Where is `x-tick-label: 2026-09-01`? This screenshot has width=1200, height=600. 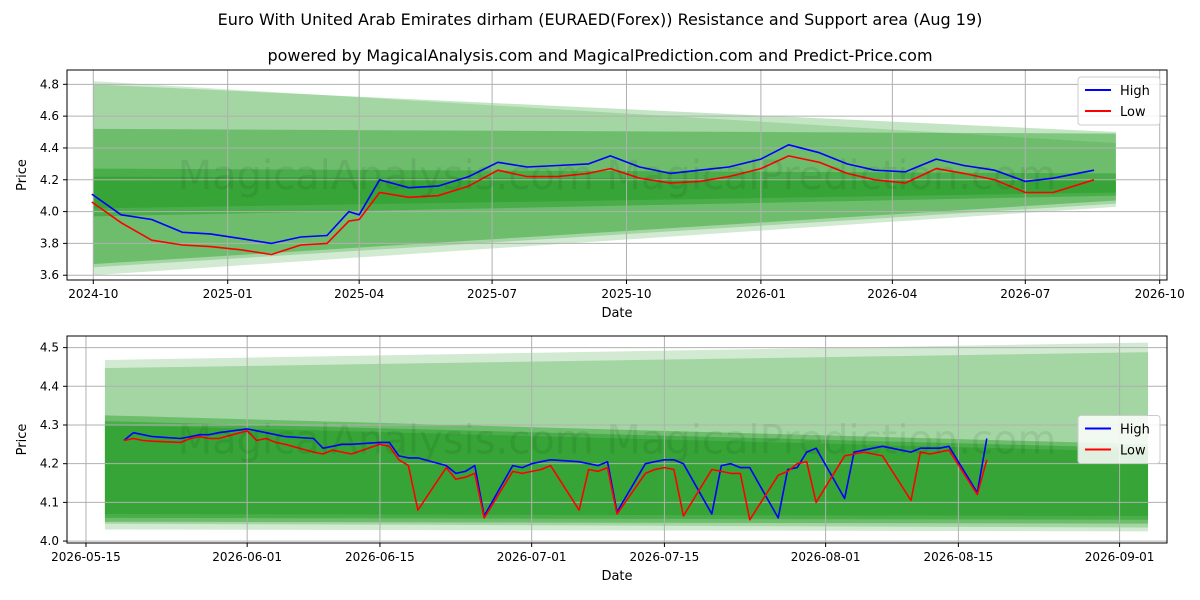
x-tick-label: 2026-09-01 is located at coordinates (1120, 557).